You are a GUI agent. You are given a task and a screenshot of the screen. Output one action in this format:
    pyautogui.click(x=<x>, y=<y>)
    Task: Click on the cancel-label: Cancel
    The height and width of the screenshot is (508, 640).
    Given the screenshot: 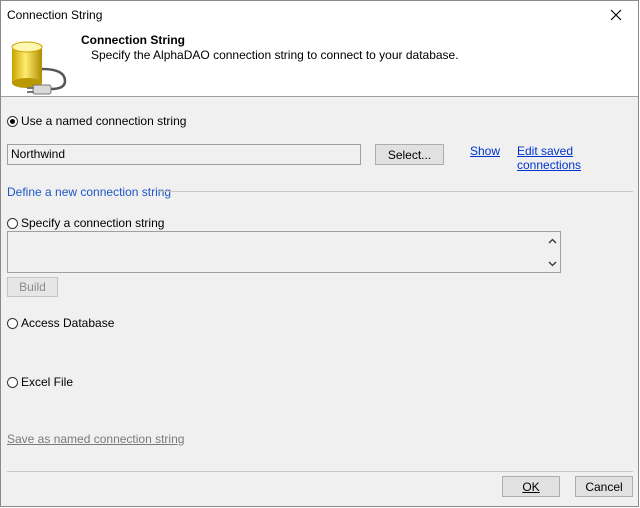 What is the action you would take?
    pyautogui.click(x=604, y=486)
    